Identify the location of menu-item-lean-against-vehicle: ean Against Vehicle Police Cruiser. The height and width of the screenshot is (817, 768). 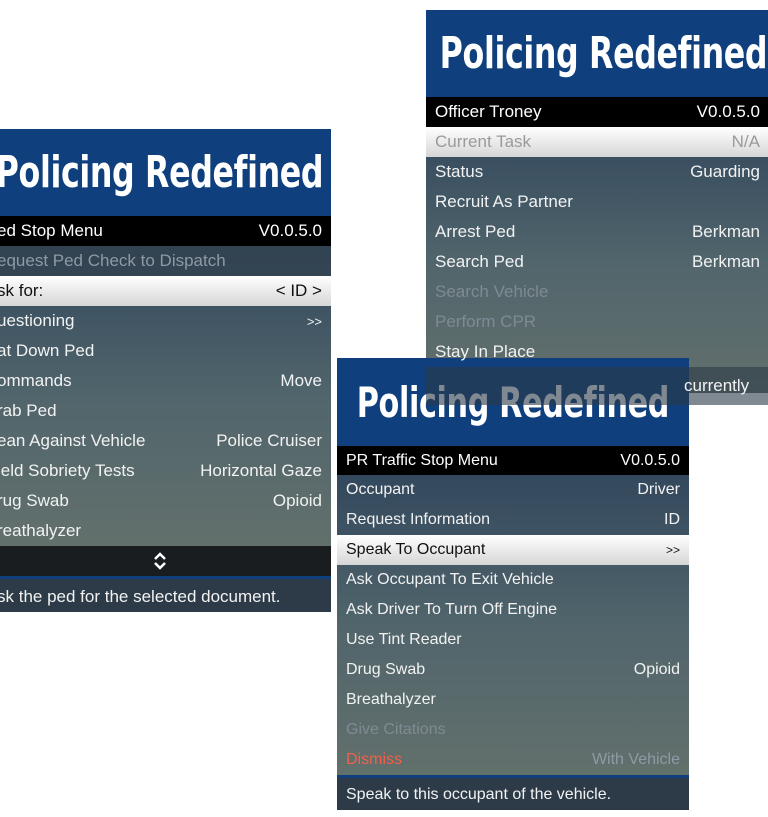
(165, 441).